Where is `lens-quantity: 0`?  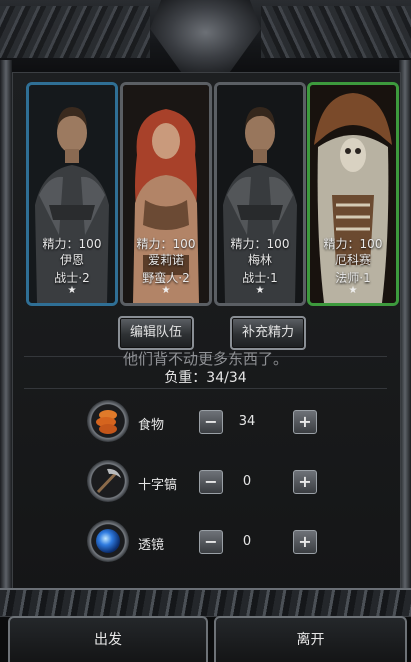 lens-quantity: 0 is located at coordinates (247, 541).